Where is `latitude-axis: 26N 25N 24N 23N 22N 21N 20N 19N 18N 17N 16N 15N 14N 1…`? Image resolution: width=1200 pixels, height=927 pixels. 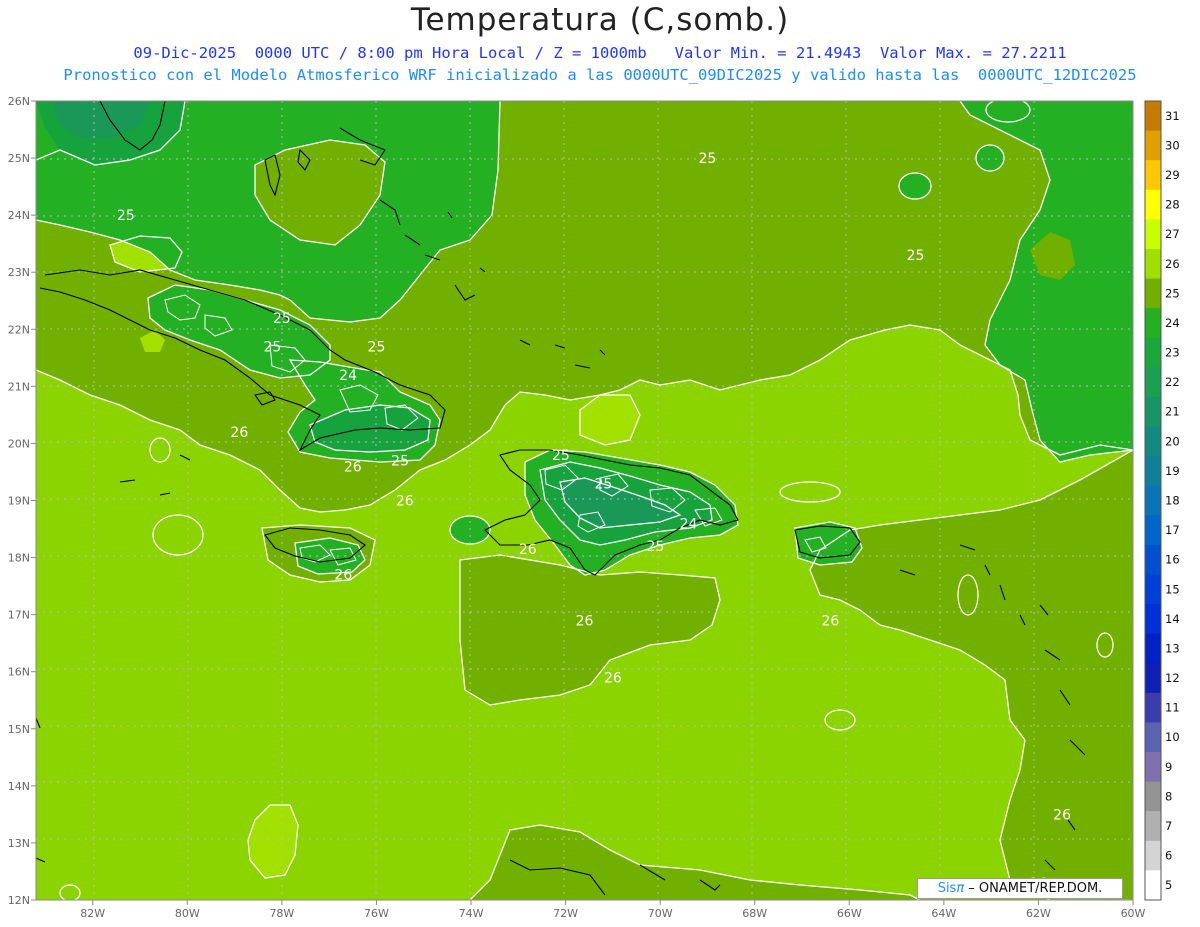 latitude-axis: 26N 25N 24N 23N 22N 21N 20N 19N 18N 17N 16N 15N 14N 1… is located at coordinates (22, 501).